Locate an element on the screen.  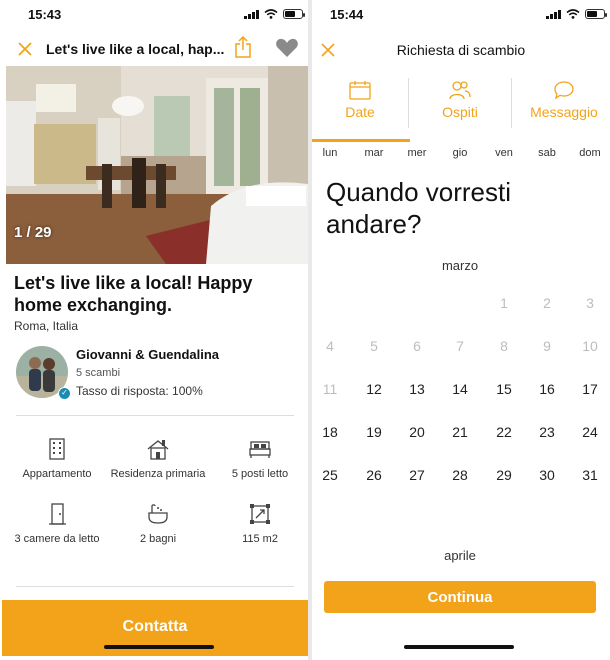
house-icon is located at coordinates (158, 450).